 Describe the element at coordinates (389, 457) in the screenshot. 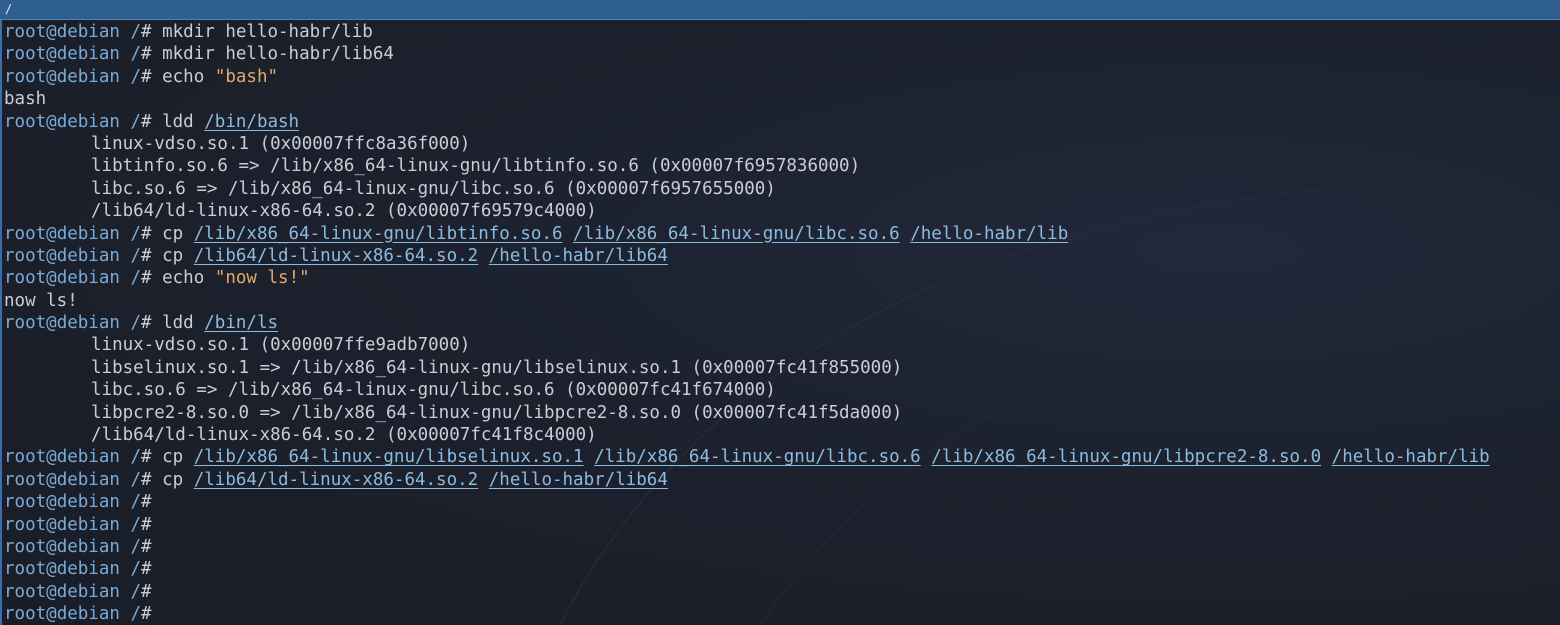

I see `path-link: /lib/x86_64-linux-gnu/libselinux.so.1` at that location.